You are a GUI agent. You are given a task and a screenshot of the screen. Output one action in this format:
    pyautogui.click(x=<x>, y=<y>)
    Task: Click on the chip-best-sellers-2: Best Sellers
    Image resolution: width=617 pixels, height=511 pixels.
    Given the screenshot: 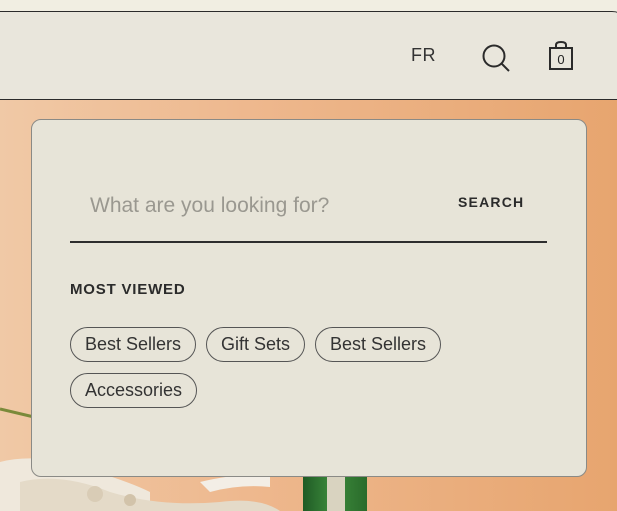 What is the action you would take?
    pyautogui.click(x=378, y=344)
    